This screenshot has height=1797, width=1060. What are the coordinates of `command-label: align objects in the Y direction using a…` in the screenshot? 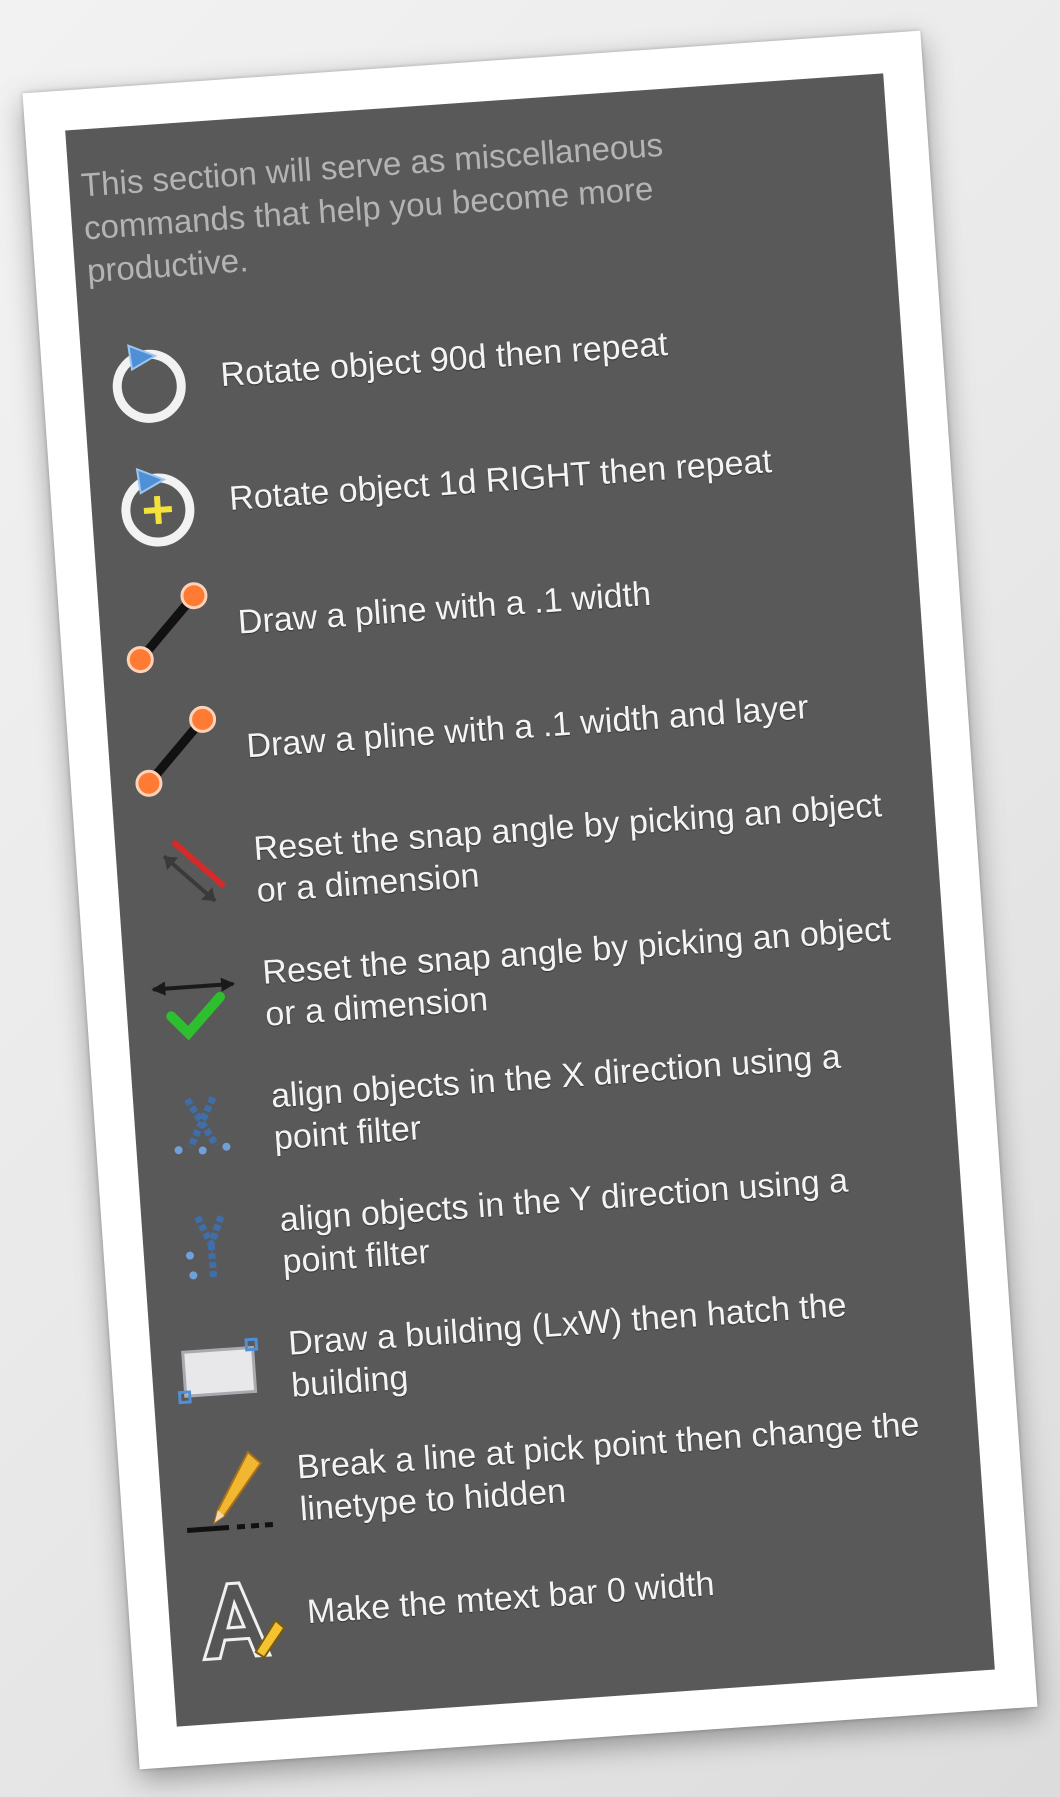 It's located at (564, 1221).